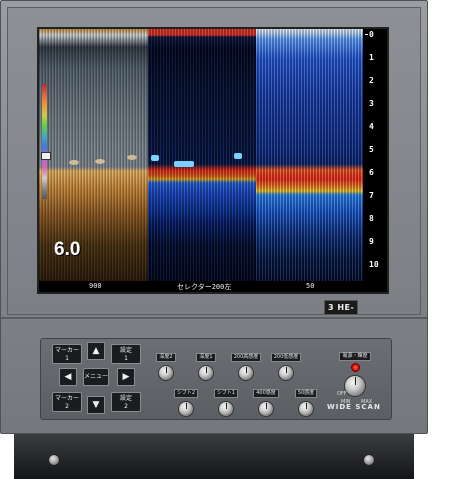 The image size is (462, 479). I want to click on depth-label: 4, so click(371, 126).